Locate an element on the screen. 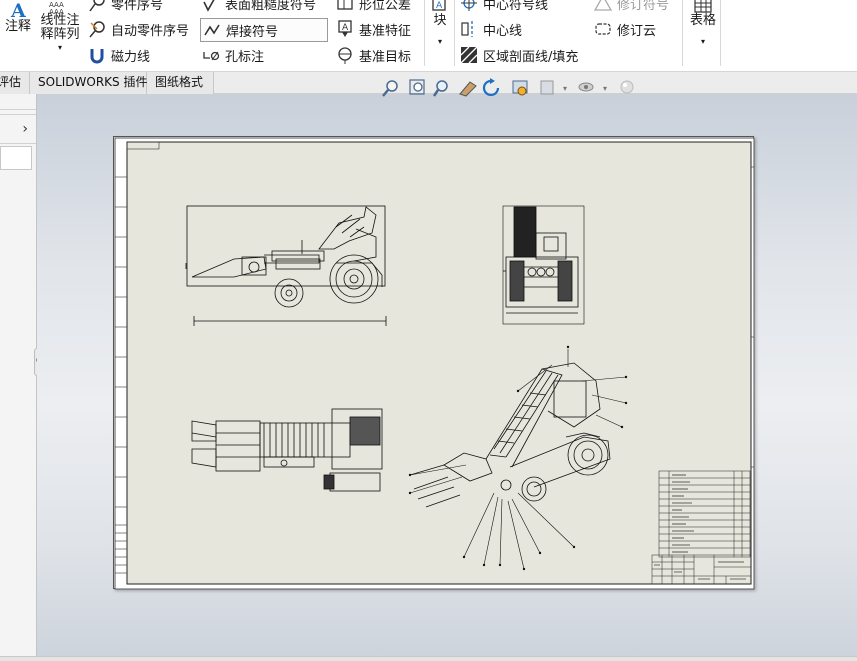 Image resolution: width=857 pixels, height=661 pixels. note-button: A 注释 is located at coordinates (18, 20).